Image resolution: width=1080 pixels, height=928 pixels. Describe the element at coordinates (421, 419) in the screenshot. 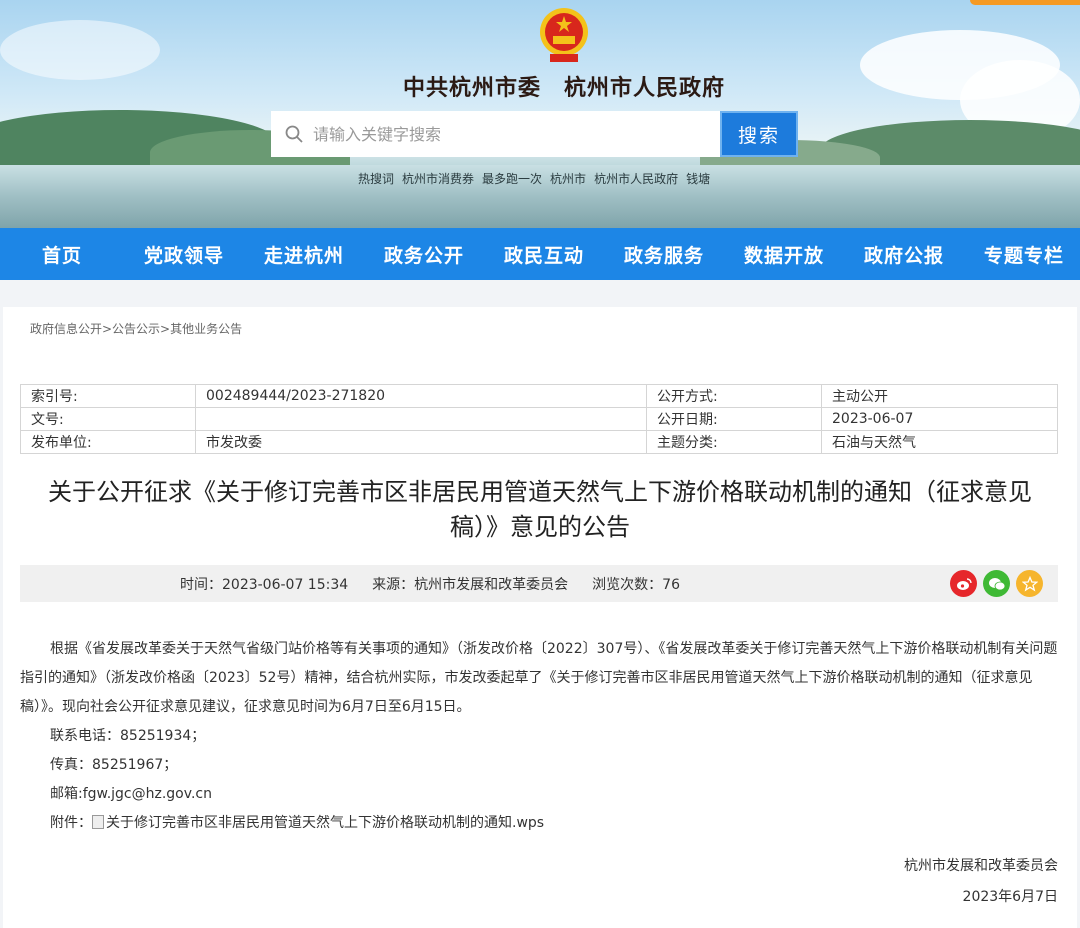

I see `meta-value` at that location.